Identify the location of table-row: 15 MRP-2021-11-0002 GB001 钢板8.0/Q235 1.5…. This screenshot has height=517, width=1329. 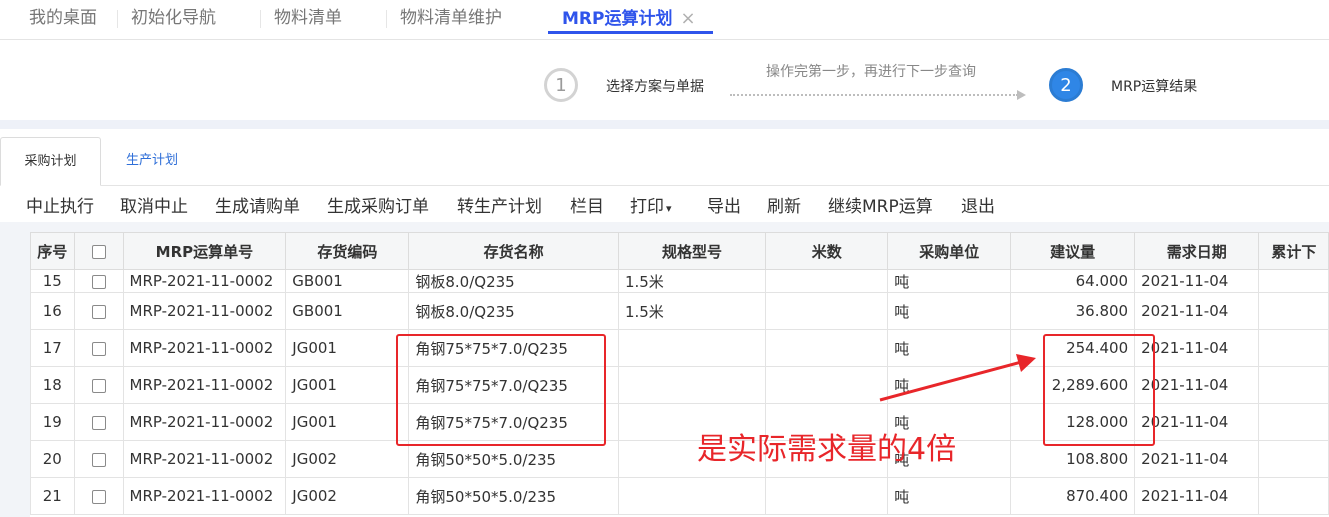
(679, 281).